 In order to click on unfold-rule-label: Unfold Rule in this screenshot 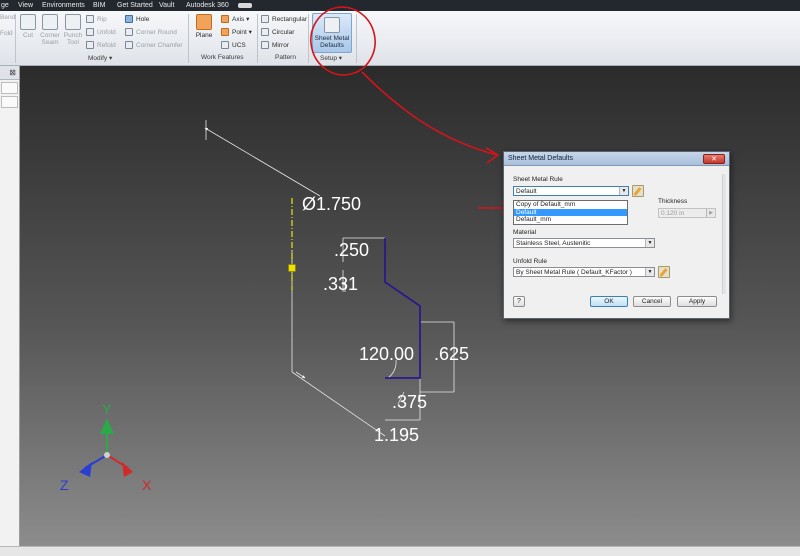, I will do `click(530, 261)`.